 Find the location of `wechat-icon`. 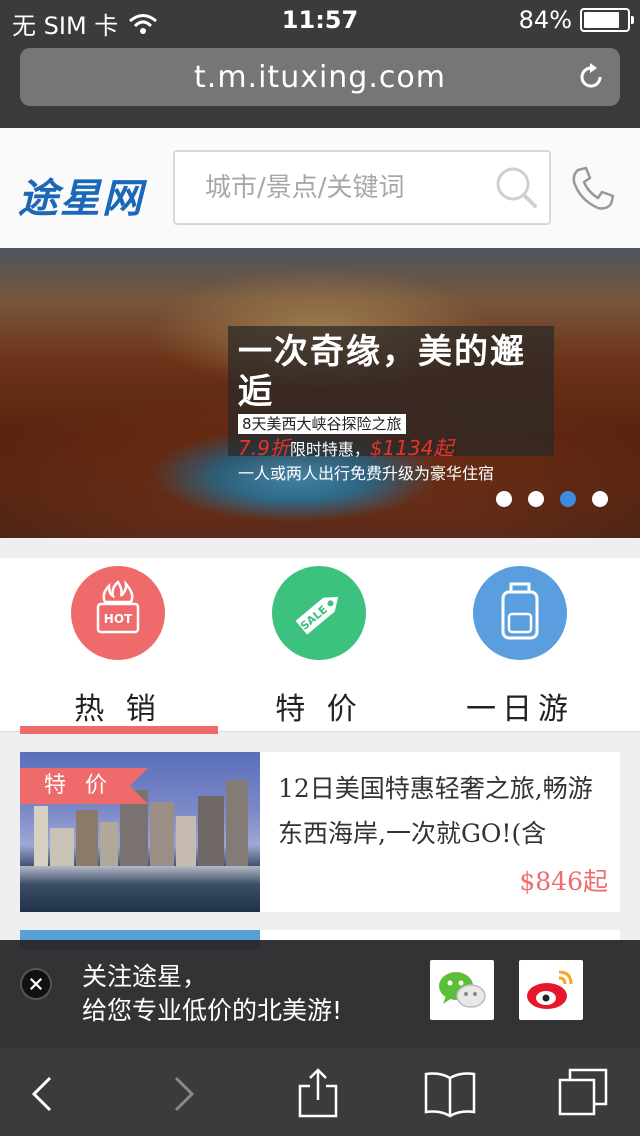

wechat-icon is located at coordinates (462, 990).